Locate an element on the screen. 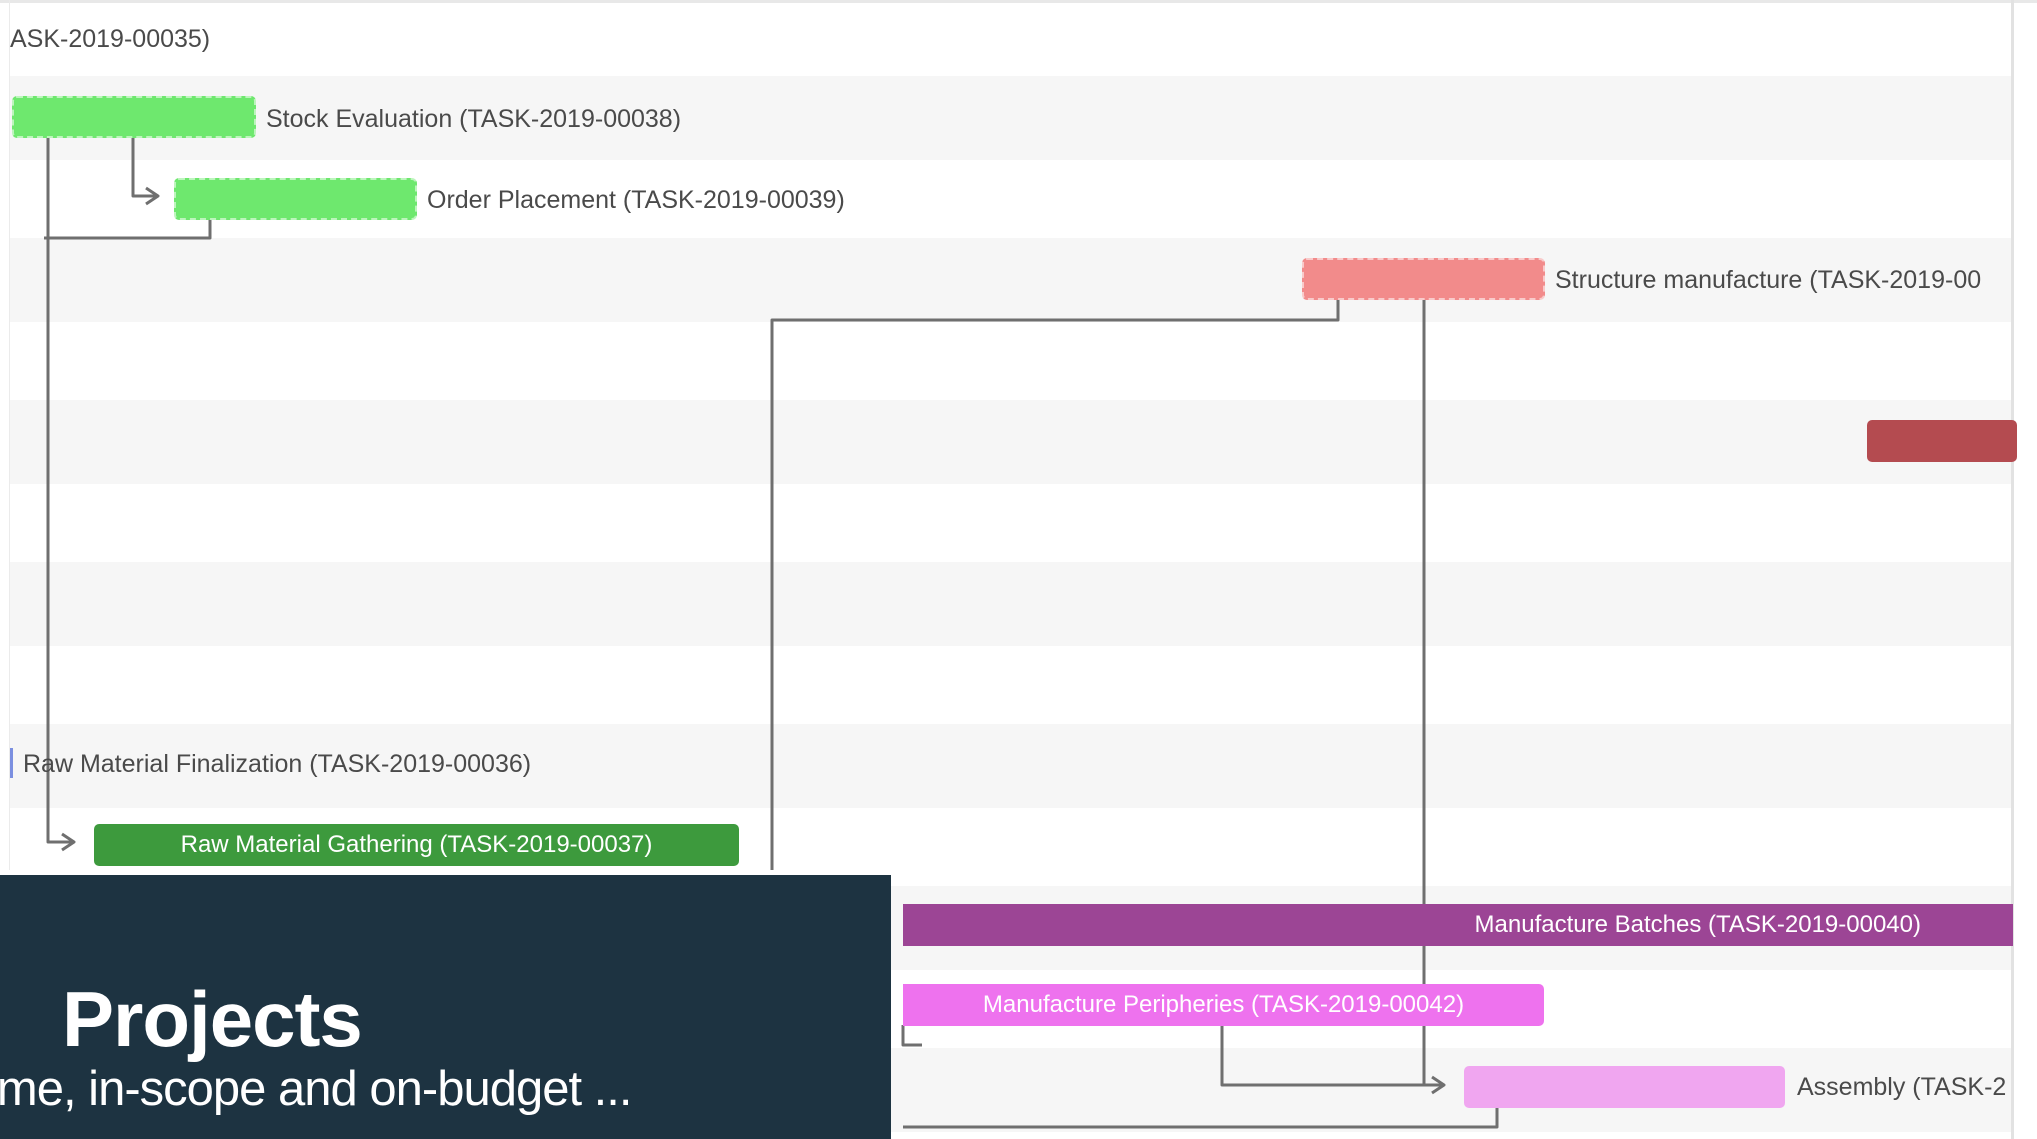 The image size is (2037, 1139). task-bar-label: Manufacture Batches (TASK-2019-00040) is located at coordinates (1697, 924).